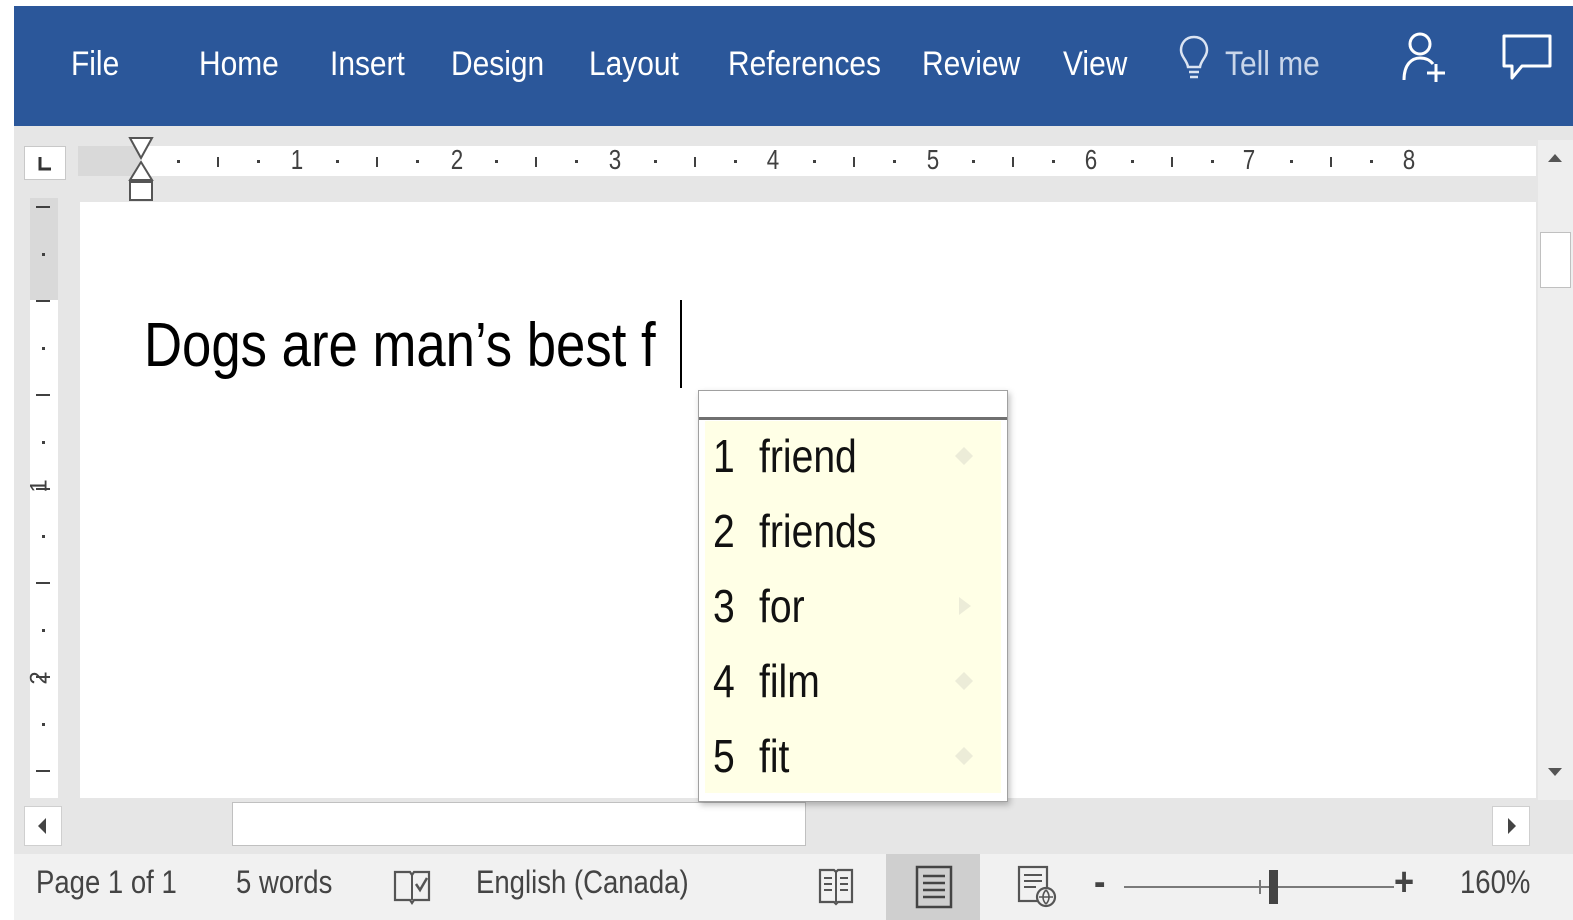  I want to click on suggestion-item: 3 for, so click(853, 608).